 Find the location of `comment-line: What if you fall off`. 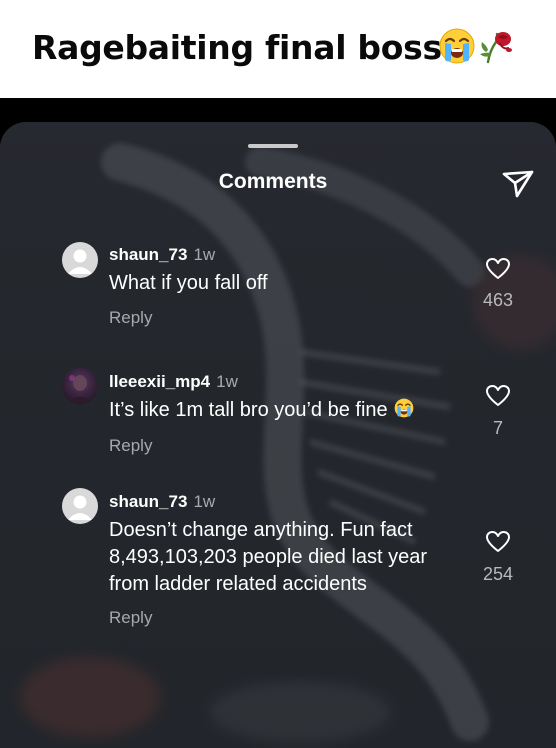

comment-line: What if you fall off is located at coordinates (188, 283).